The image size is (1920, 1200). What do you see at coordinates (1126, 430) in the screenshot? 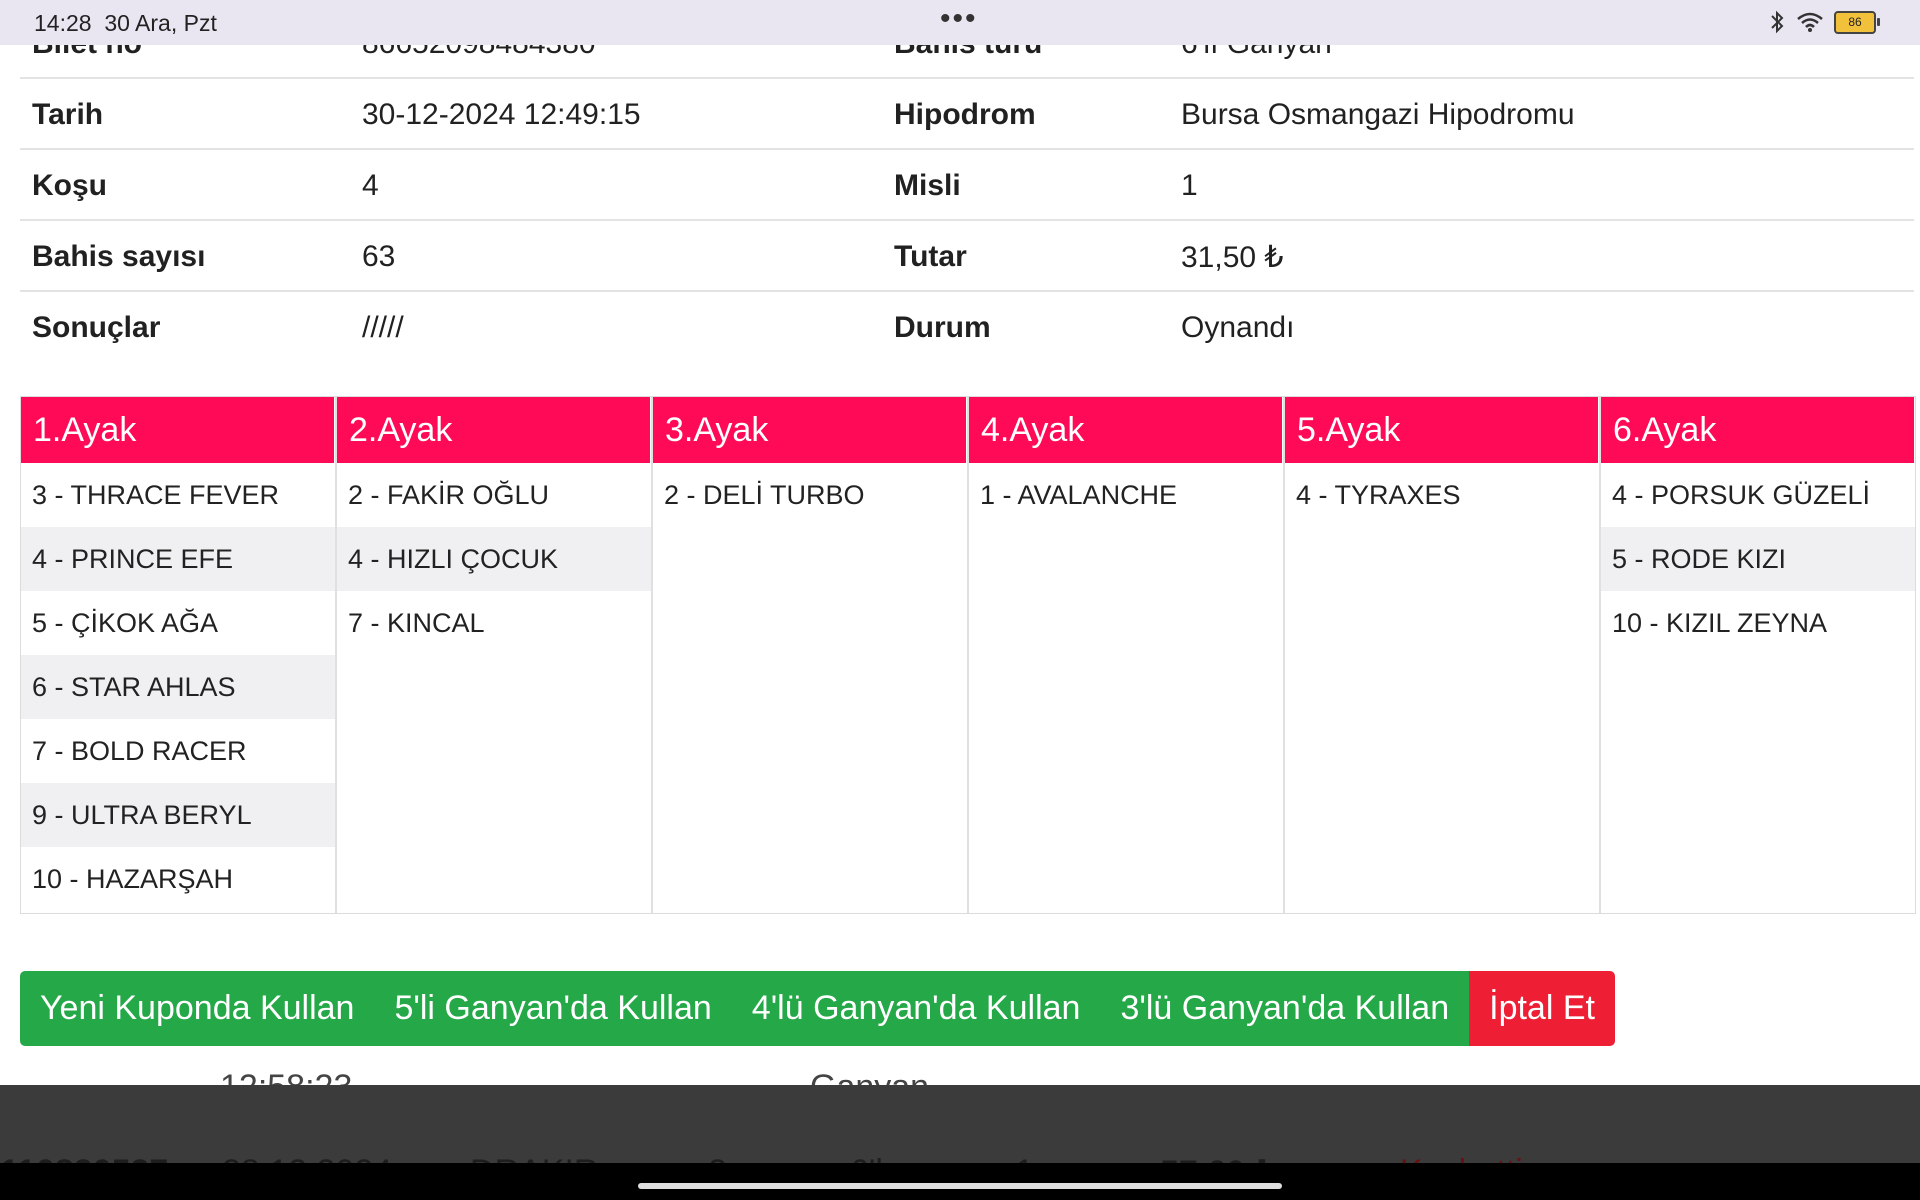
I see `leg-header: 4.Ayak` at bounding box center [1126, 430].